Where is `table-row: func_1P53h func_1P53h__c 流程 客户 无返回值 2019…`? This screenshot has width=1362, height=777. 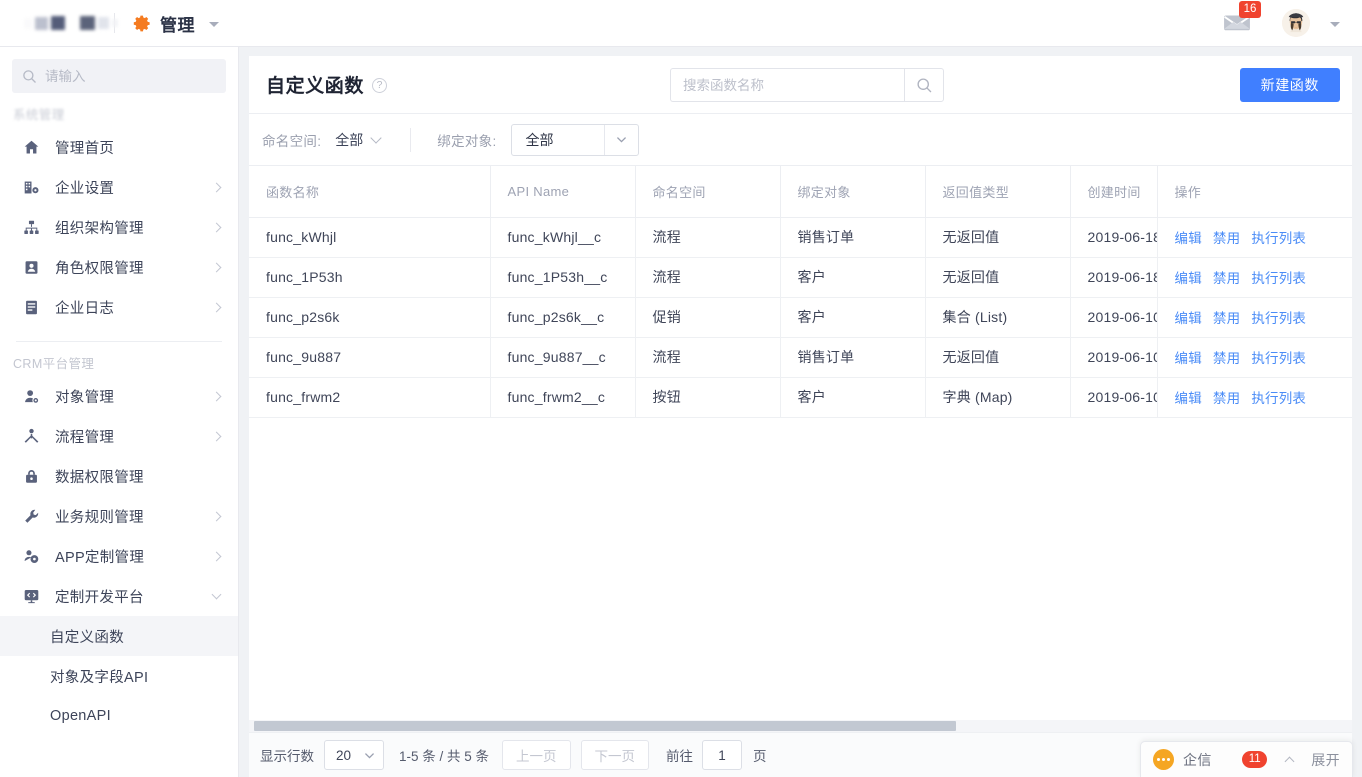
table-row: func_1P53h func_1P53h__c 流程 客户 无返回值 2019… is located at coordinates (800, 277).